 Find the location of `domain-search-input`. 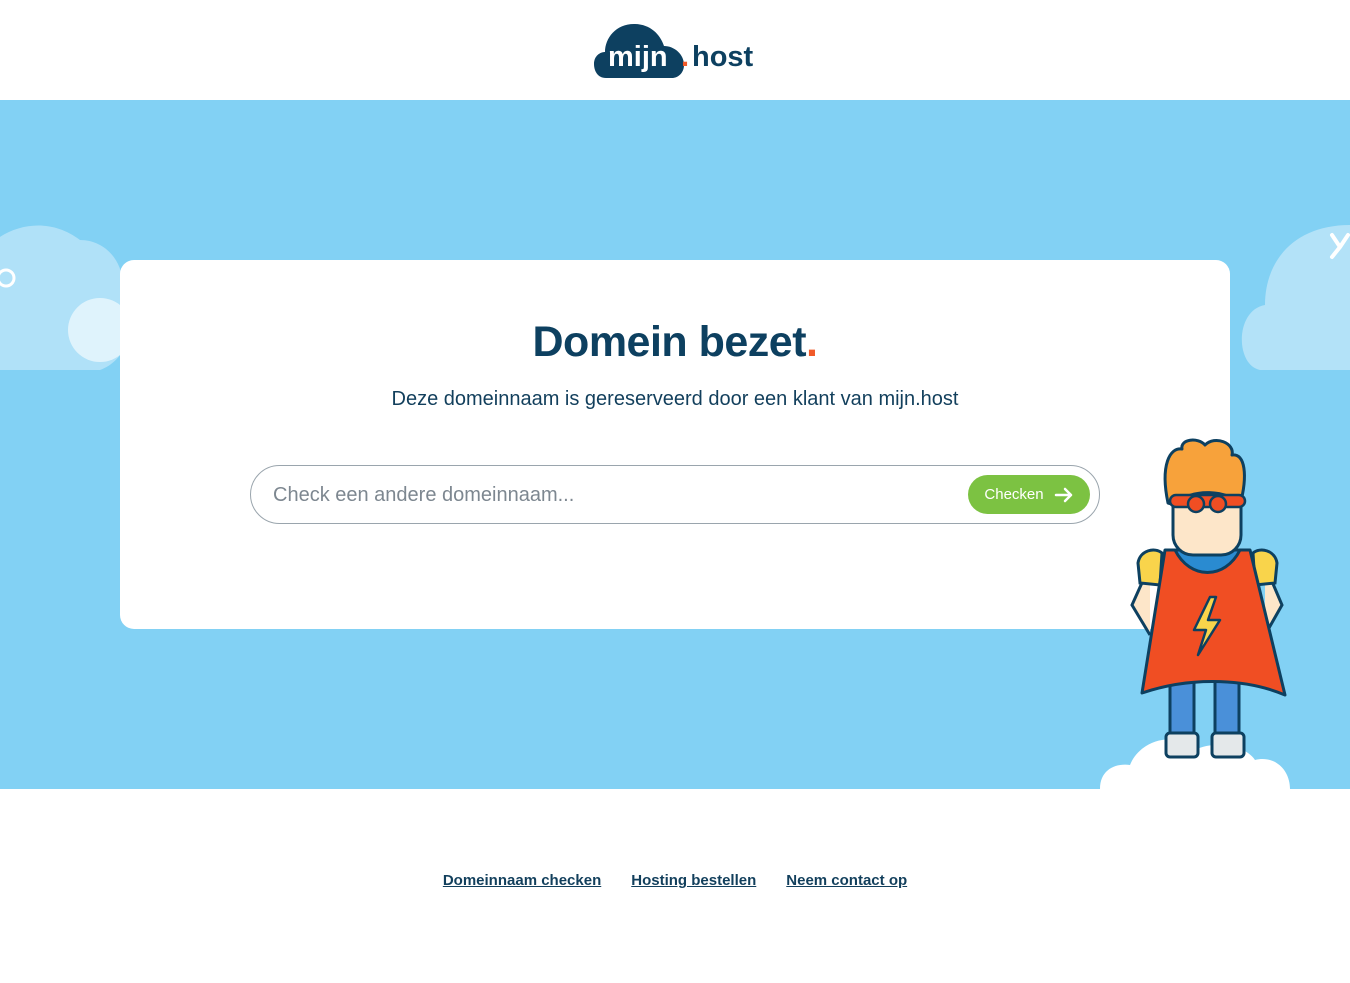

domain-search-input is located at coordinates (613, 495).